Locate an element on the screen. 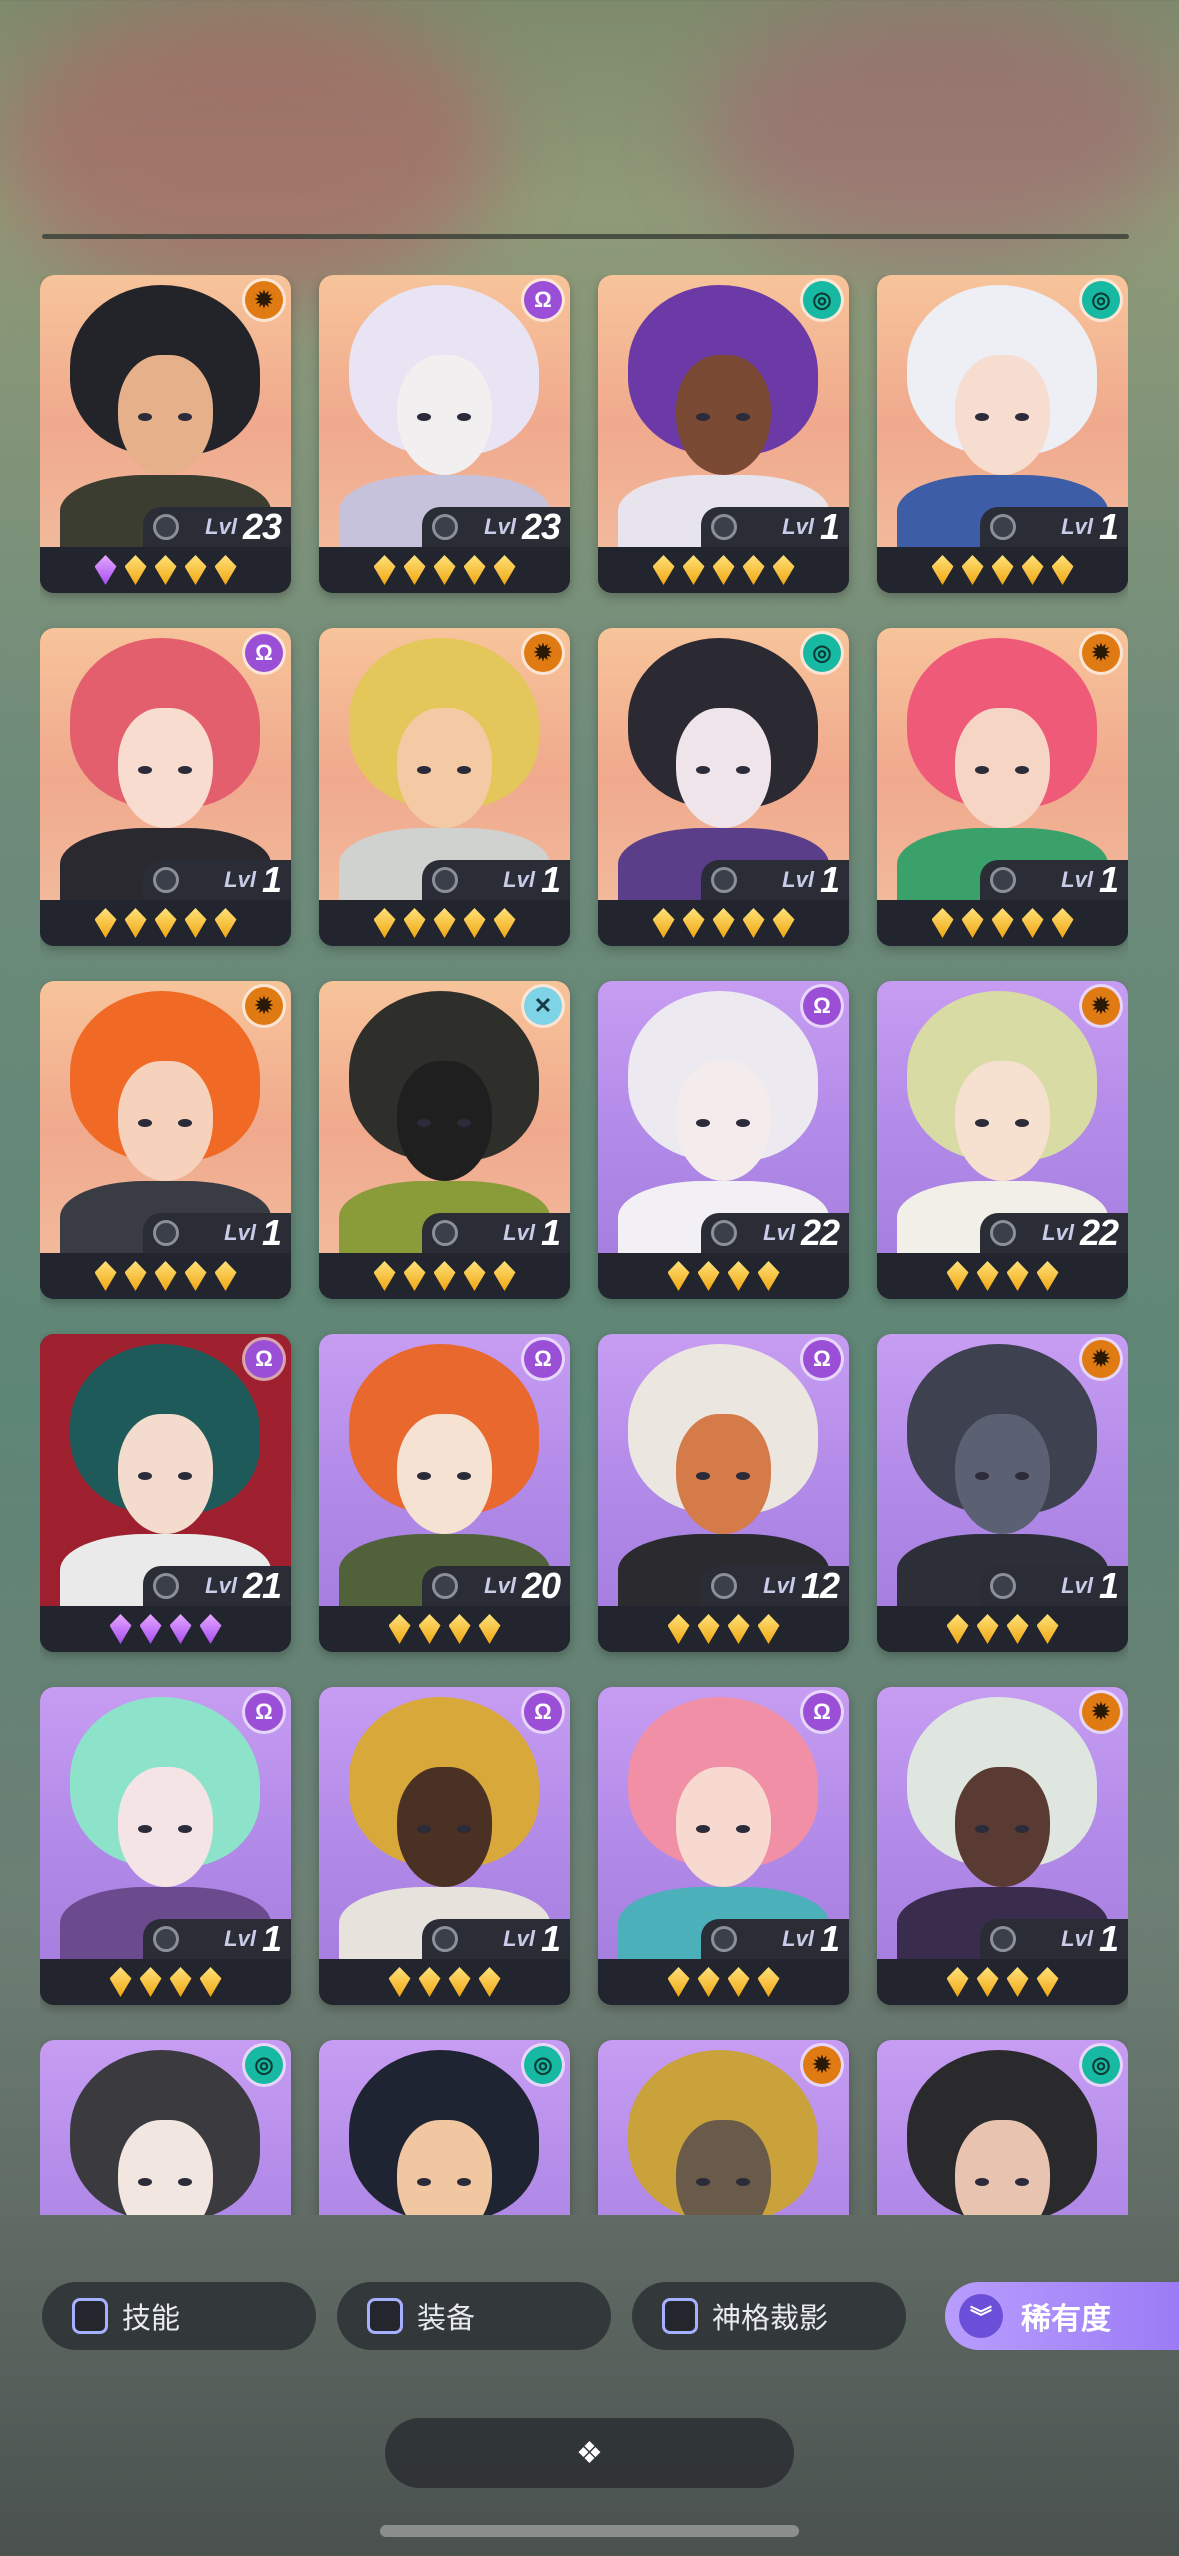 Image resolution: width=1179 pixels, height=2556 pixels. checkbox-icon is located at coordinates (680, 2316).